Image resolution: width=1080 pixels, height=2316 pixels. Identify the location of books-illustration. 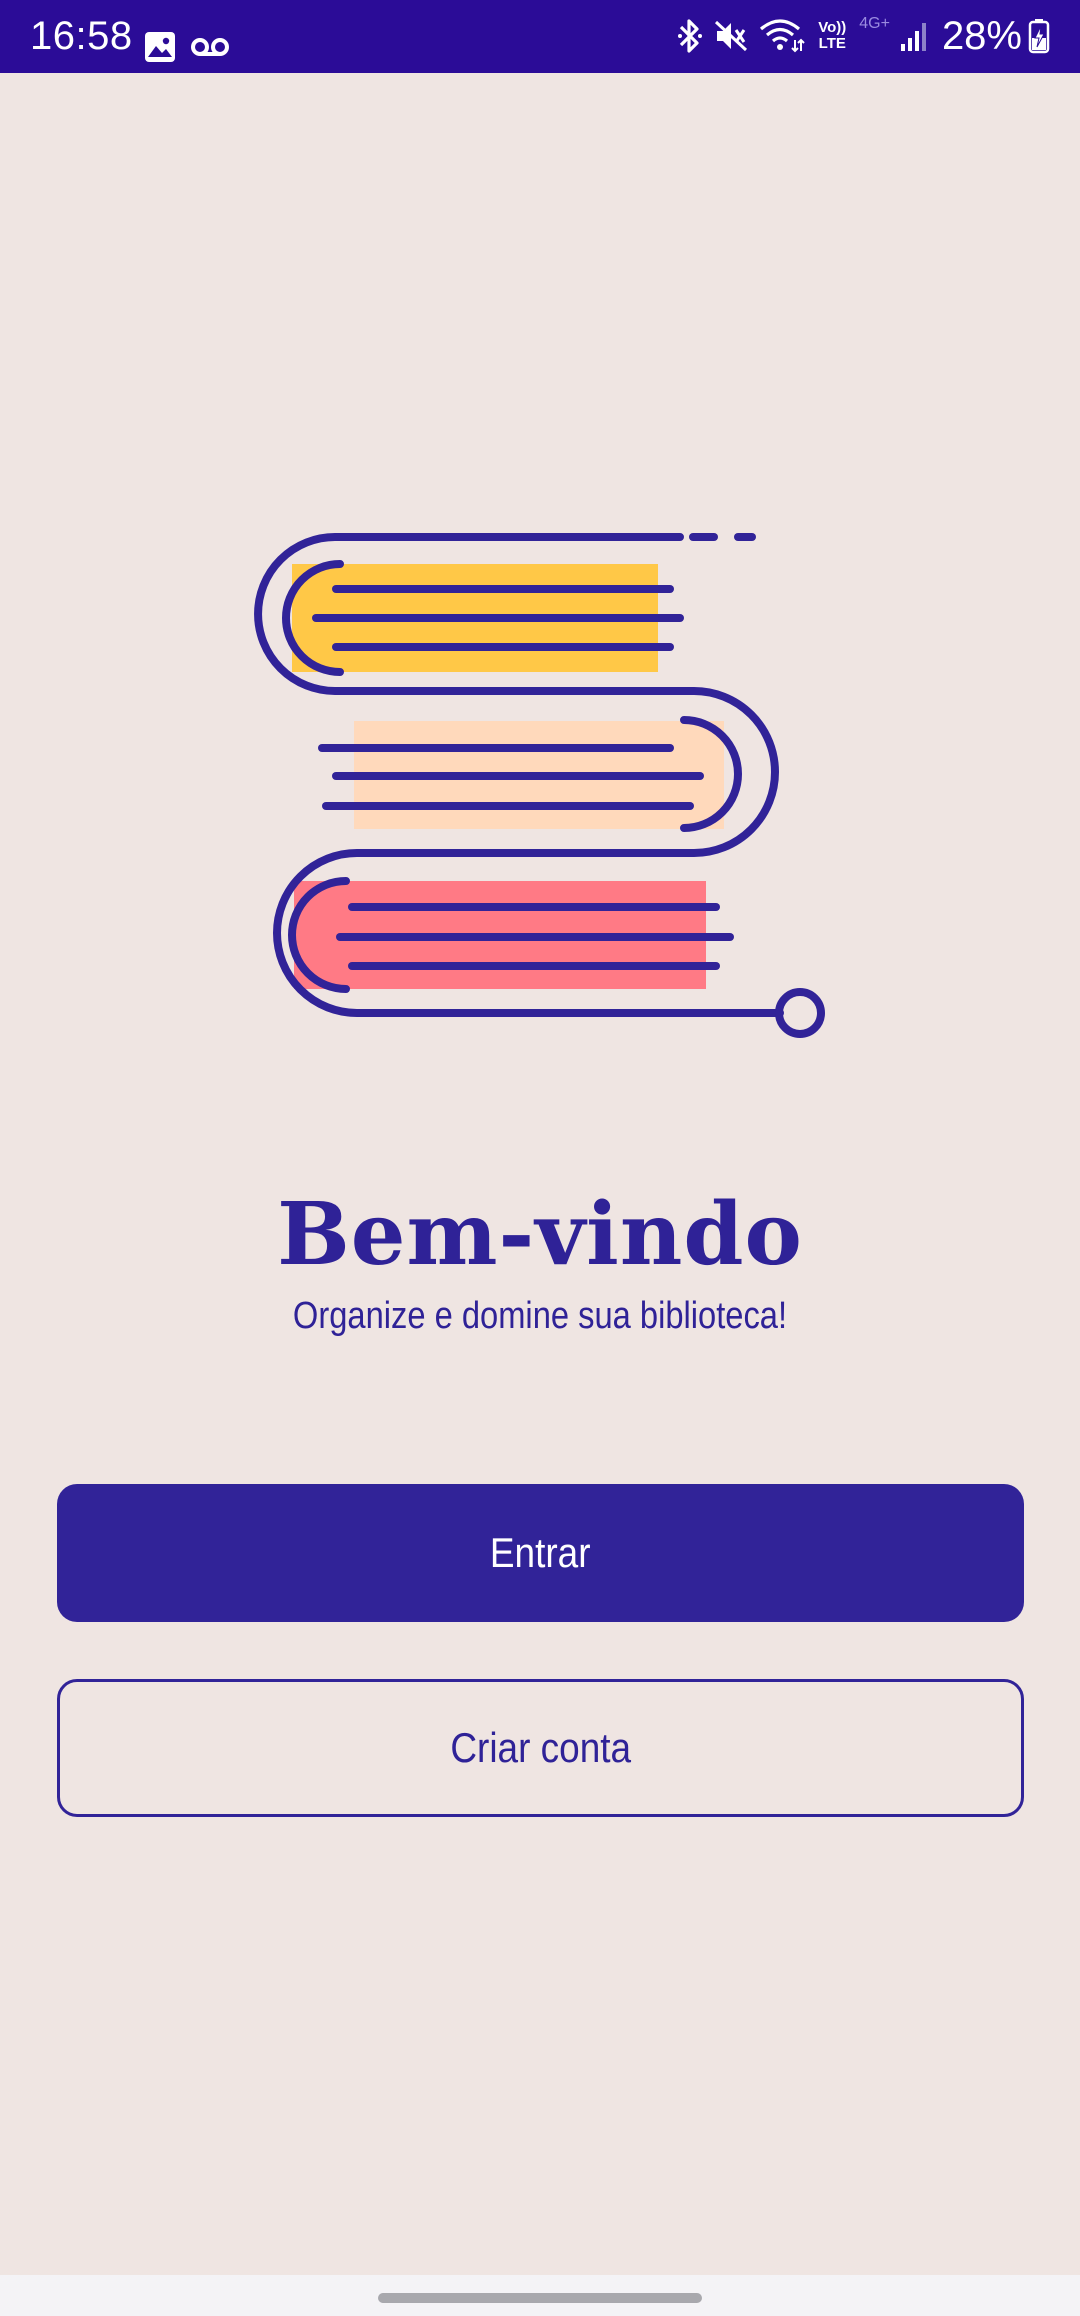
(539, 785).